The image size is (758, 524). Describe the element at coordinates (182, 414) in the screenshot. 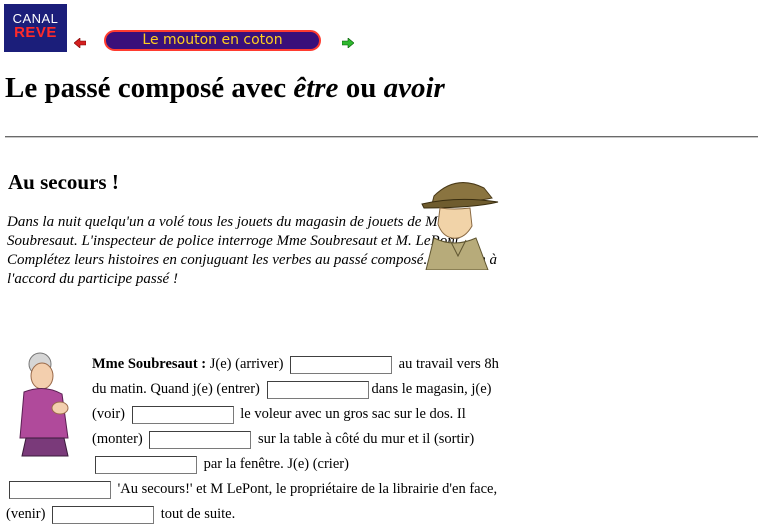

I see `blank-voir-input` at that location.